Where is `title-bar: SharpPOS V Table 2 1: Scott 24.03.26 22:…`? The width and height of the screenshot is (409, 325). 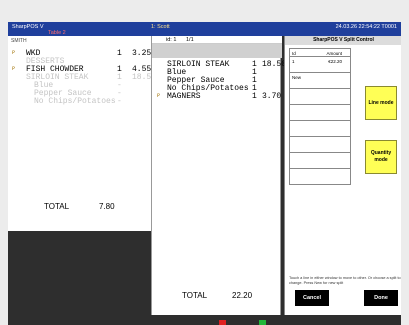 title-bar: SharpPOS V Table 2 1: Scott 24.03.26 22:… is located at coordinates (204, 29).